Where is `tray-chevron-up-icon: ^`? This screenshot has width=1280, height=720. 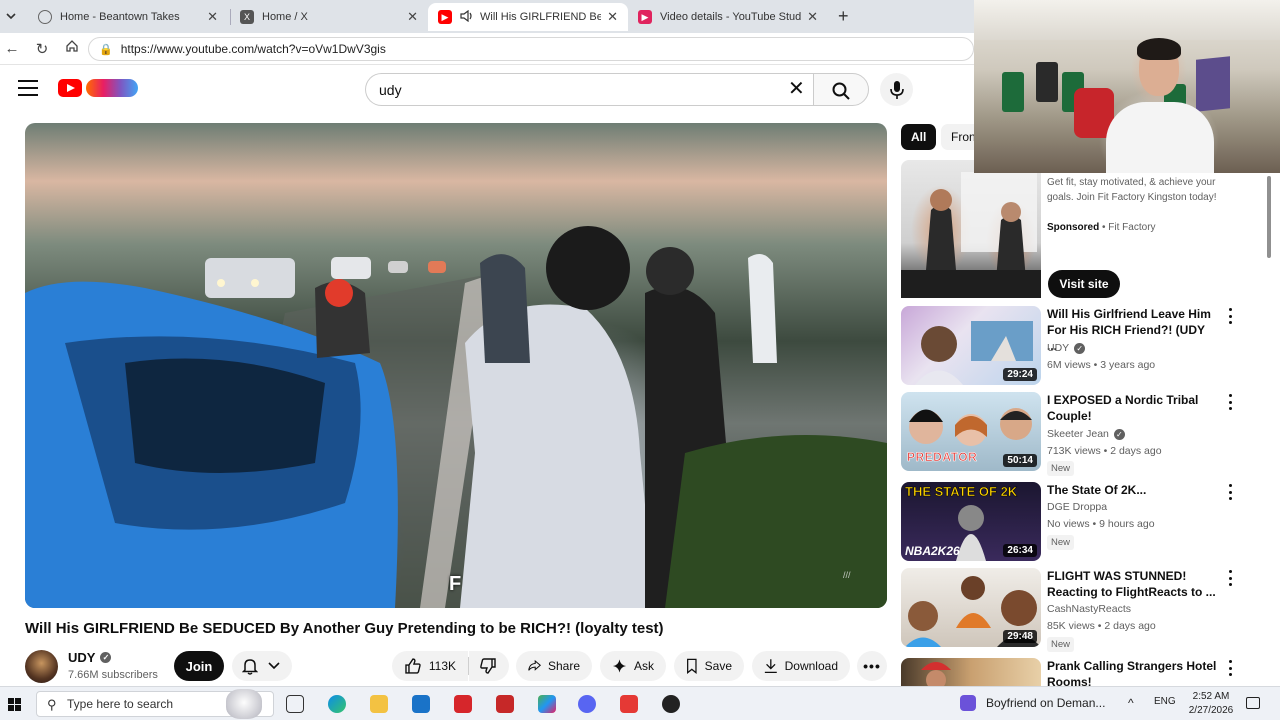
tray-chevron-up-icon: ^ is located at coordinates (1131, 703).